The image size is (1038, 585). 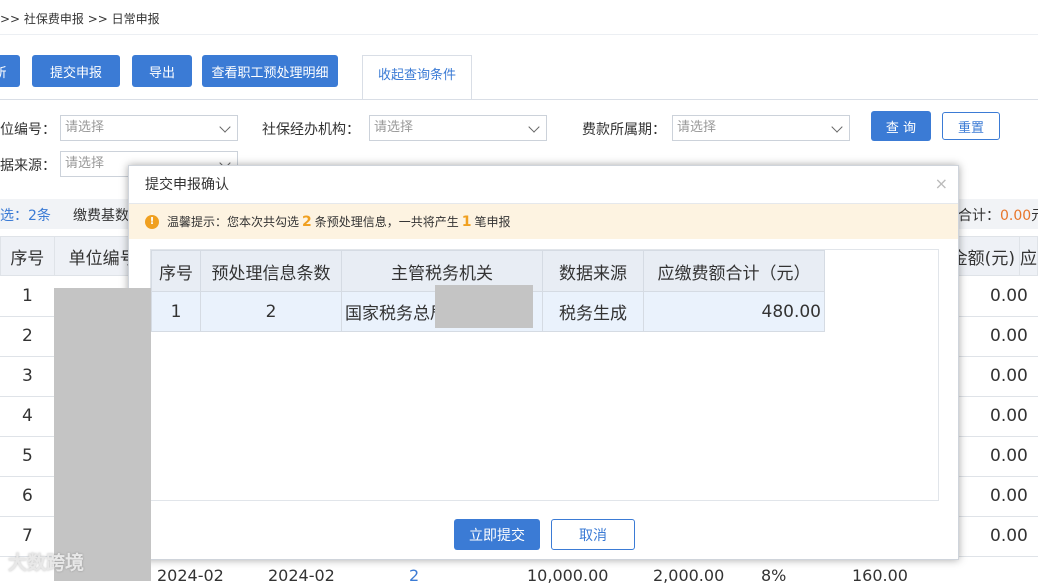 What do you see at coordinates (1016, 216) in the screenshot?
I see `total-value: 0.00` at bounding box center [1016, 216].